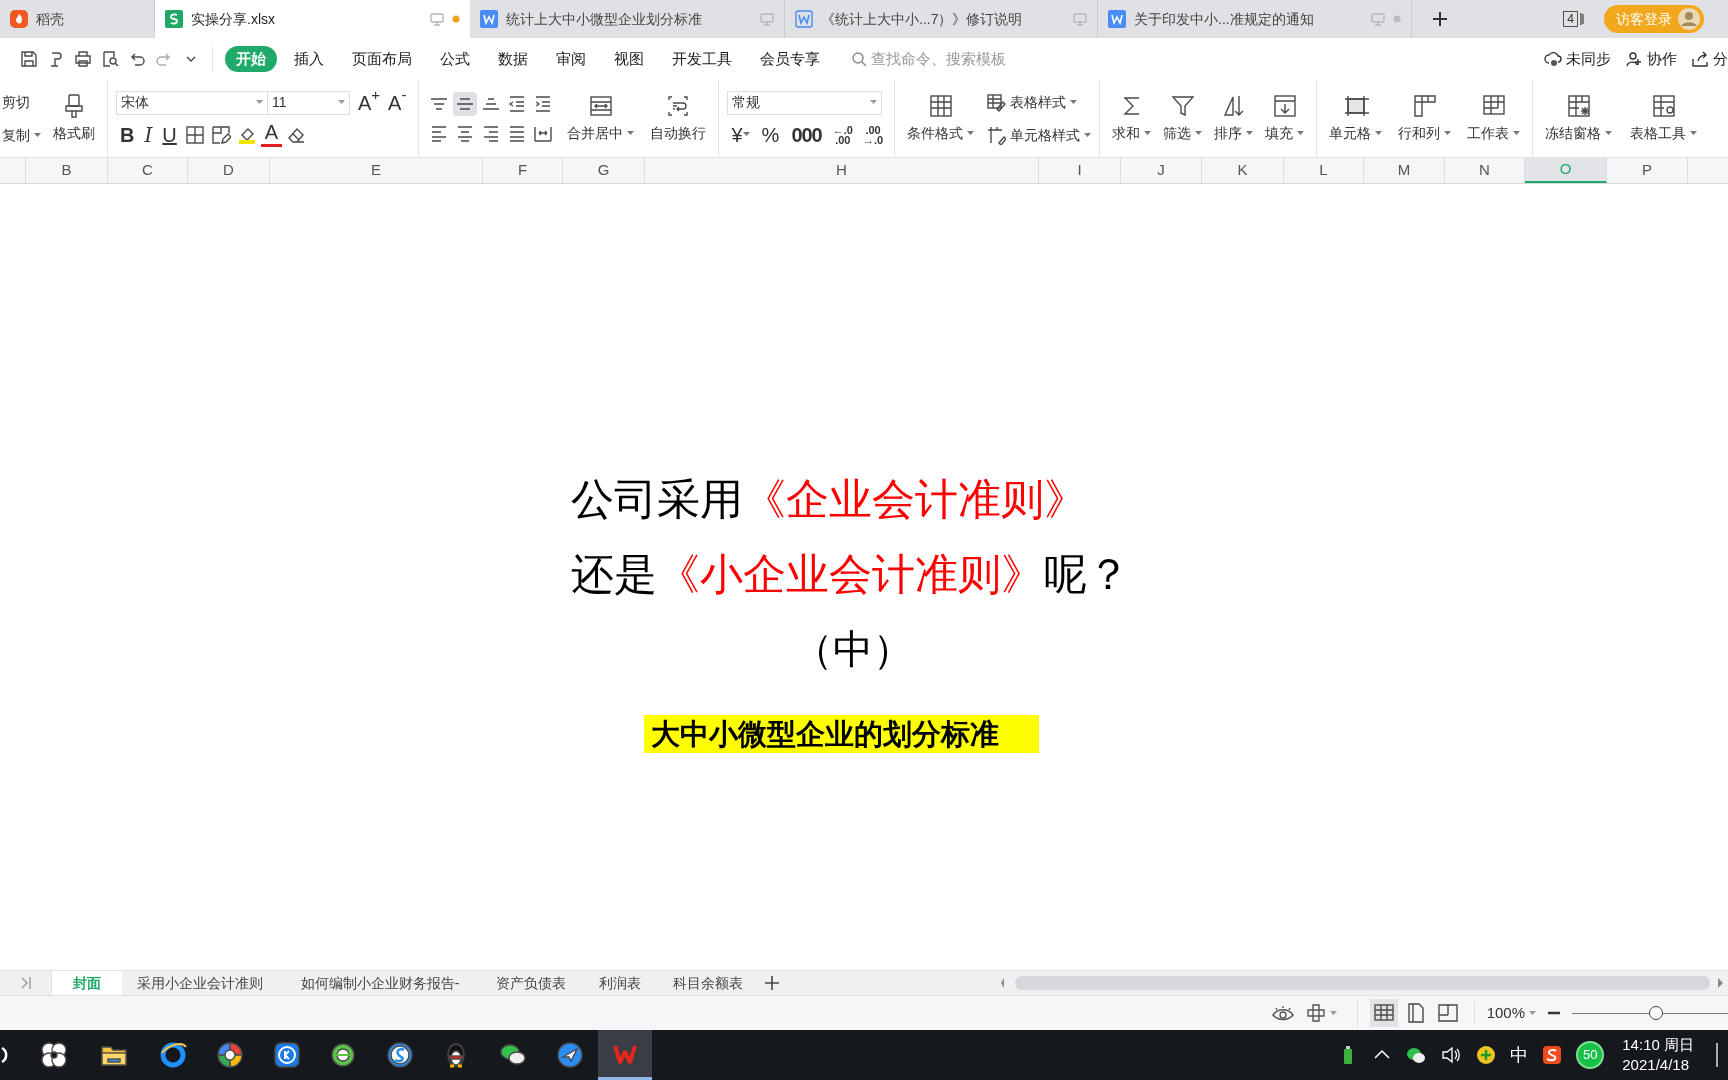 The height and width of the screenshot is (1080, 1728). What do you see at coordinates (397, 102) in the screenshot?
I see `format-button: A$^{-}$` at bounding box center [397, 102].